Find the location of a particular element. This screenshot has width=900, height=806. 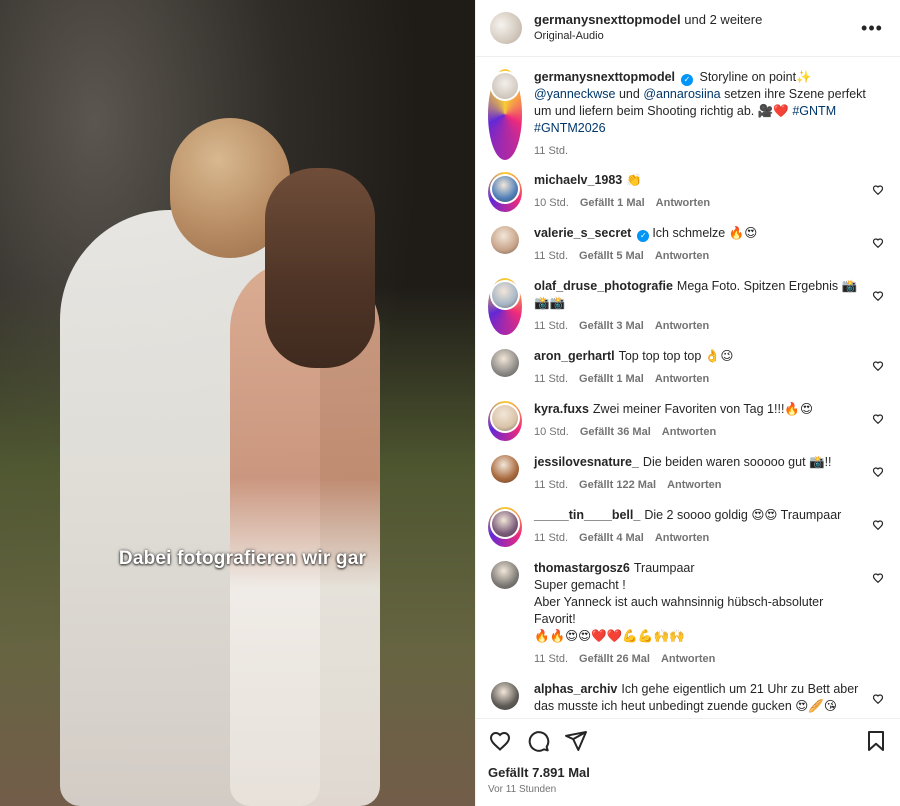

comment-likes: Gefällt 122 Mal is located at coordinates (617, 485).